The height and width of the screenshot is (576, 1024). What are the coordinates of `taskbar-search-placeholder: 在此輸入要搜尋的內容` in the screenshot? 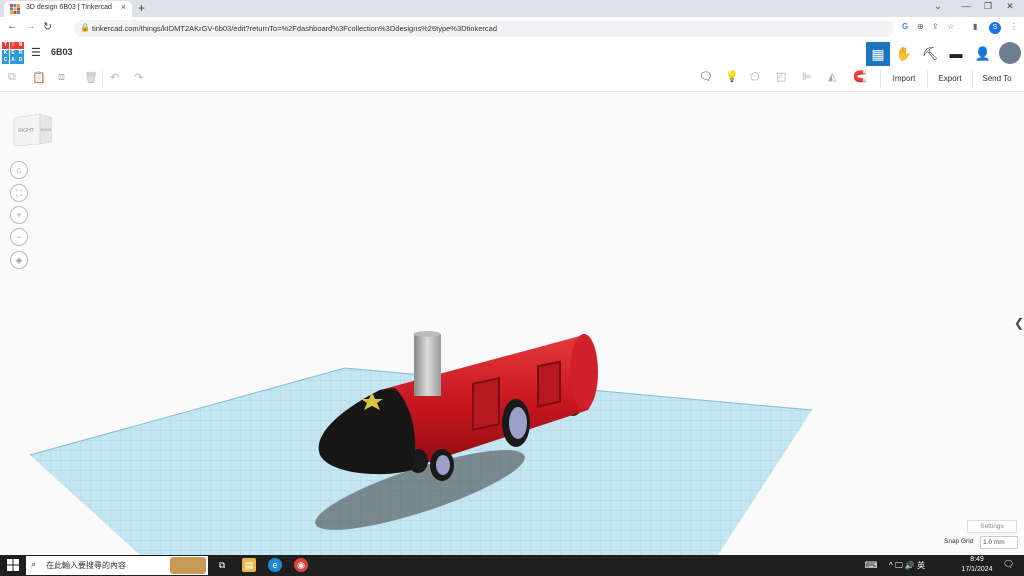 It's located at (86, 565).